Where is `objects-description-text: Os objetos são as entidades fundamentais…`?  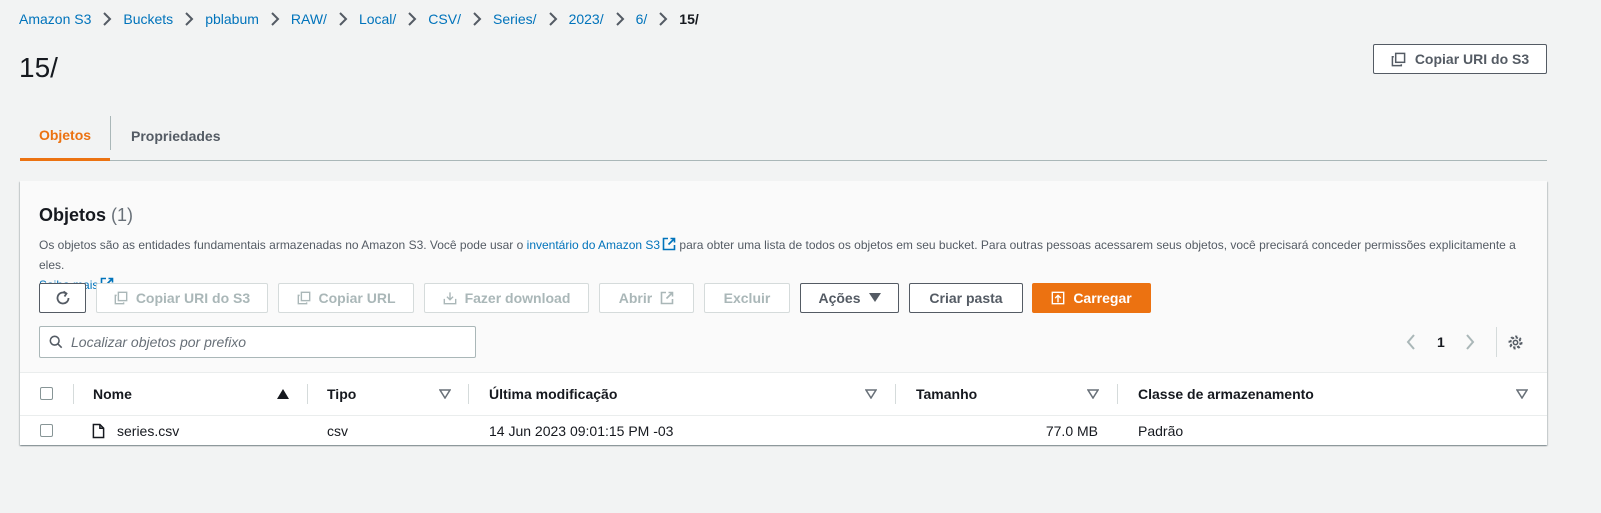
objects-description-text: Os objetos são as entidades fundamentais… is located at coordinates (283, 245).